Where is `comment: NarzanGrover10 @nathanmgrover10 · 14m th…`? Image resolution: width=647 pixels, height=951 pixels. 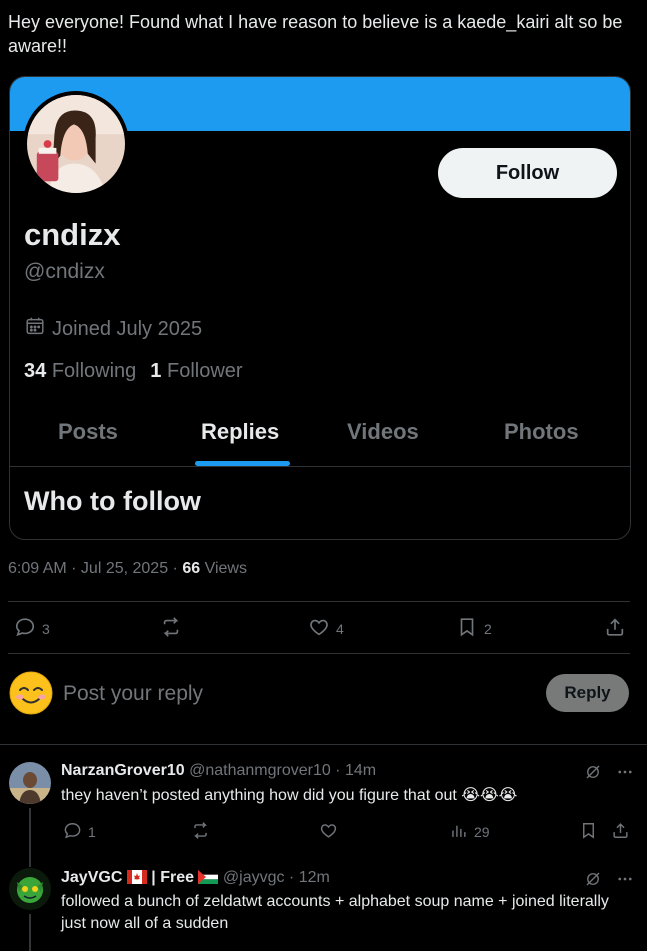
comment: NarzanGrover10 @nathanmgrover10 · 14m th… is located at coordinates (323, 801).